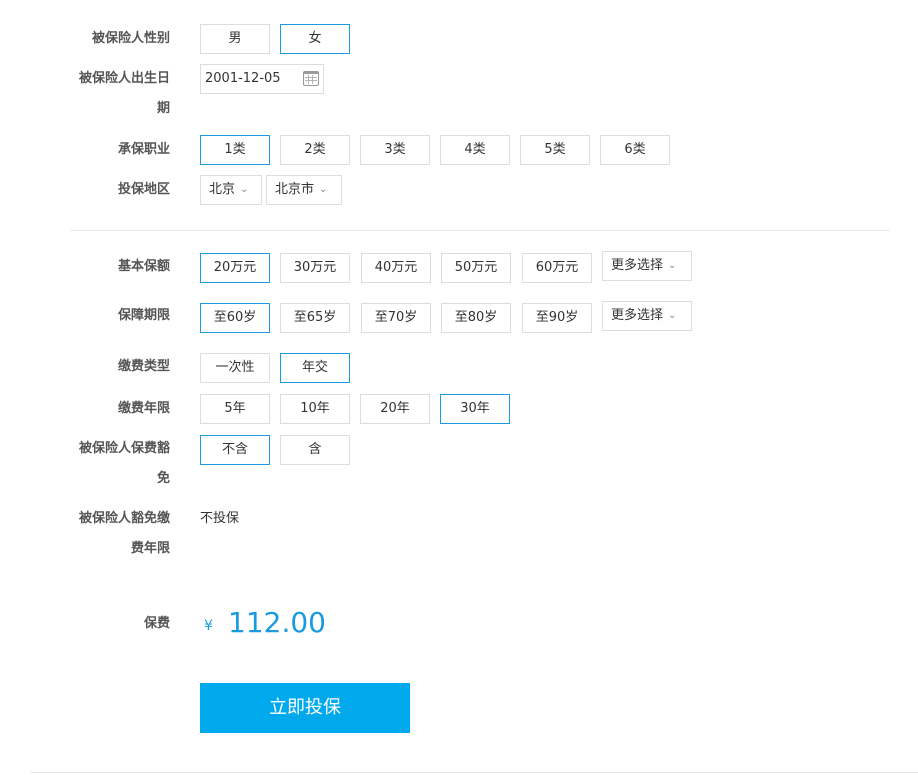  I want to click on birthdate-value: 2001-12-05, so click(243, 78).